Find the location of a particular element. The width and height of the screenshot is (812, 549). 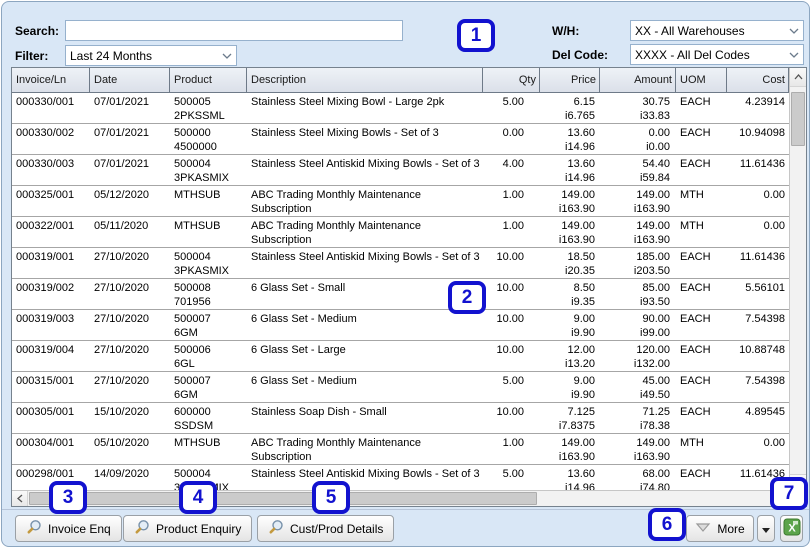

vertical-scrollbar-thumb is located at coordinates (798, 119).